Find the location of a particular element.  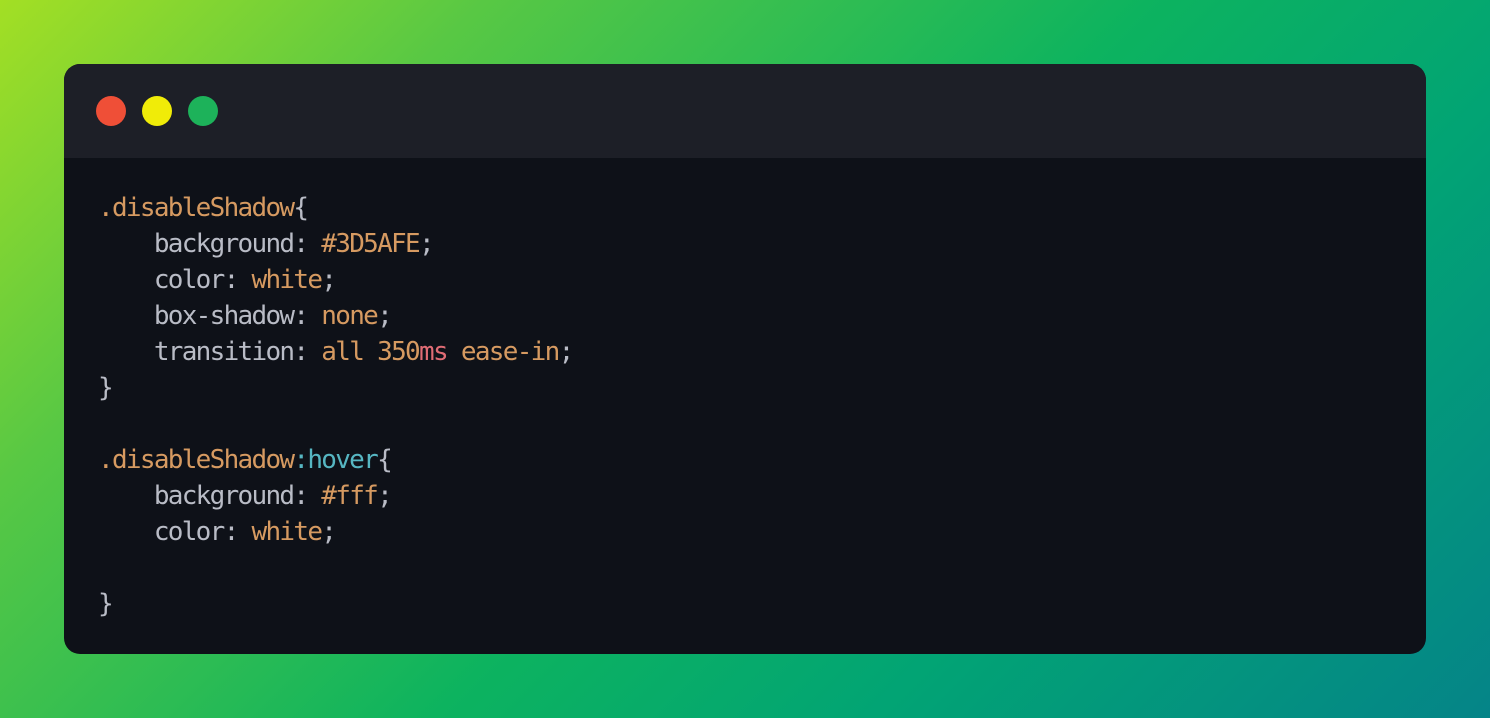

code-line: .disableShadow:hover{ is located at coordinates (335, 460).